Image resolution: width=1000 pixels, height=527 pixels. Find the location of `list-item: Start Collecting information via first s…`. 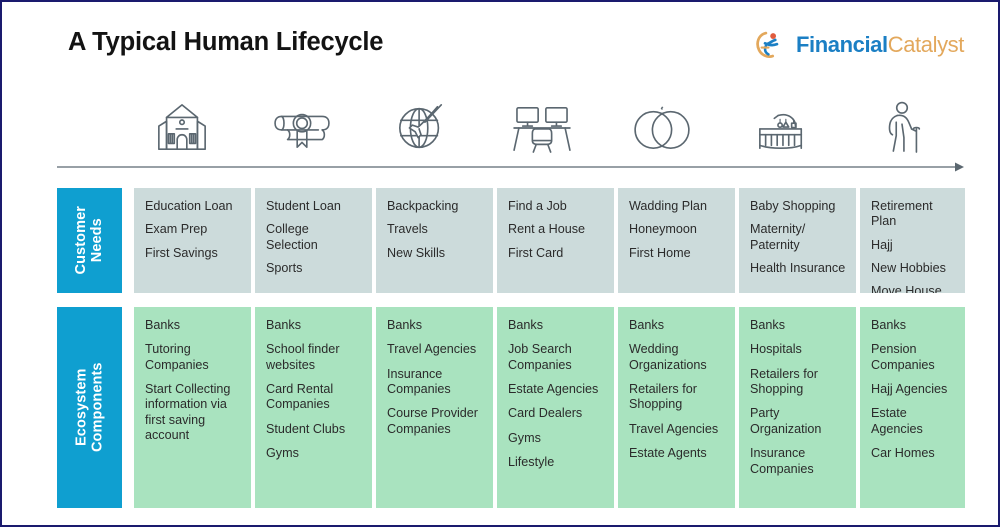

list-item: Start Collecting information via first s… is located at coordinates (188, 412).